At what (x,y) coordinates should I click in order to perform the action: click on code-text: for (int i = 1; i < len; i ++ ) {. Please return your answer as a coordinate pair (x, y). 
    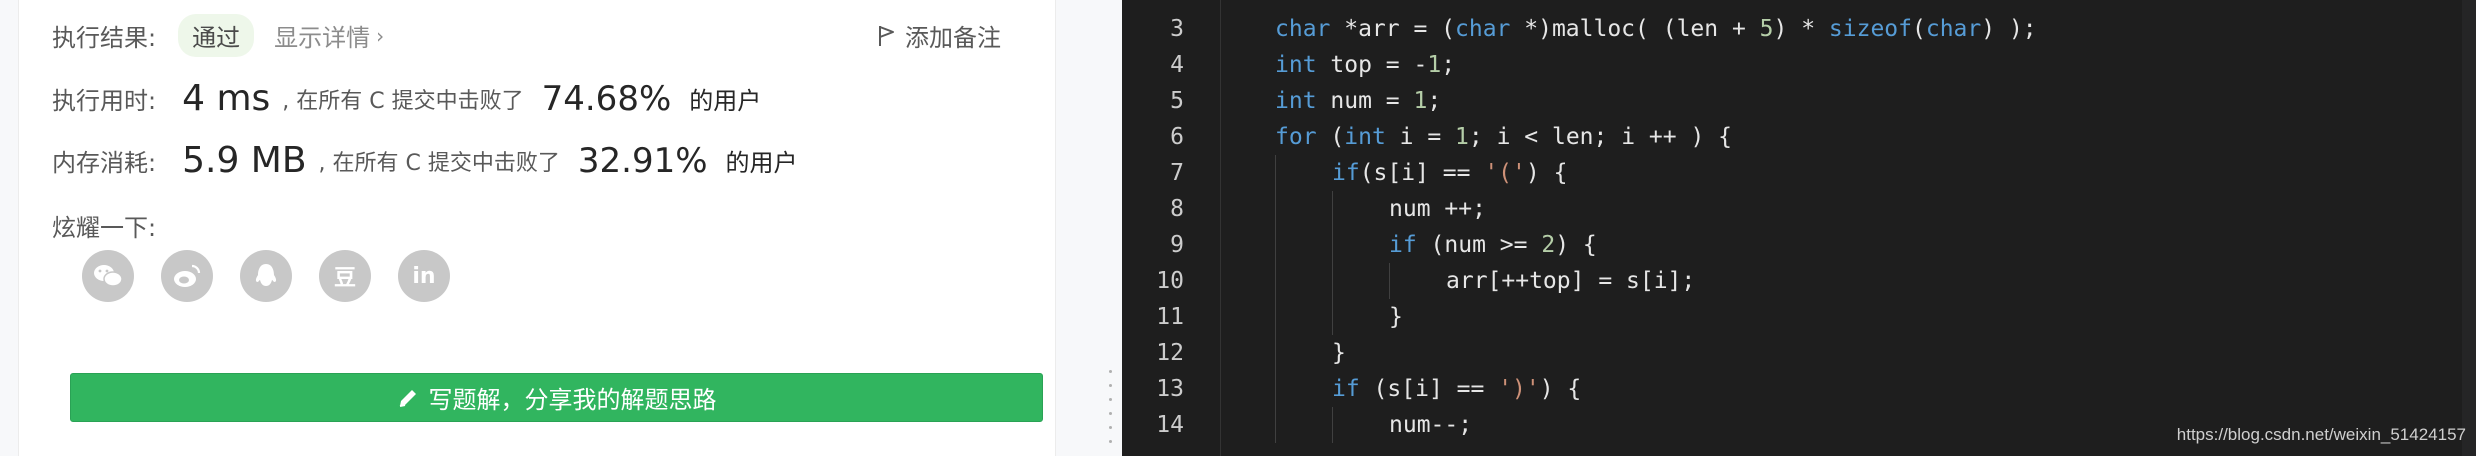
    Looking at the image, I should click on (1504, 137).